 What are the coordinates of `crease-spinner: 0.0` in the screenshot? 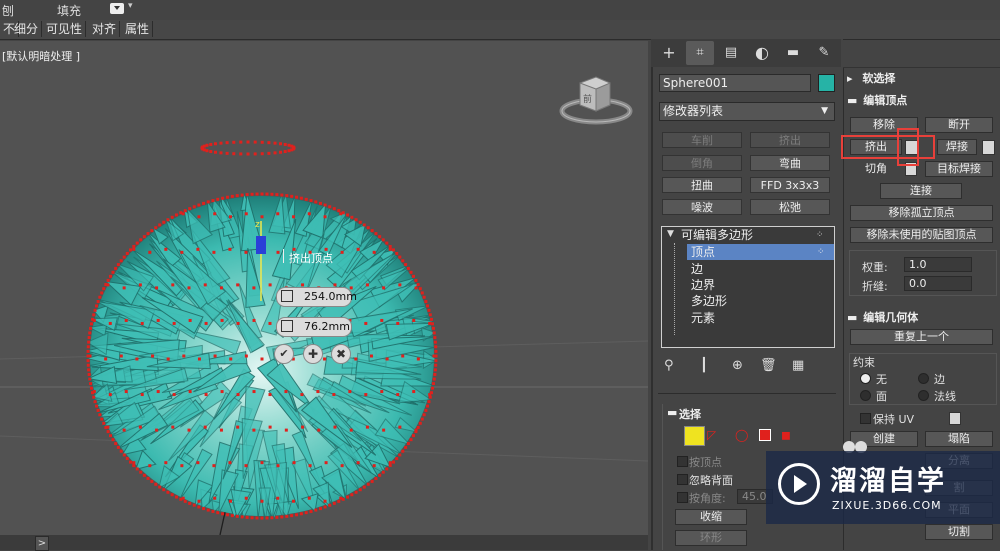 It's located at (938, 283).